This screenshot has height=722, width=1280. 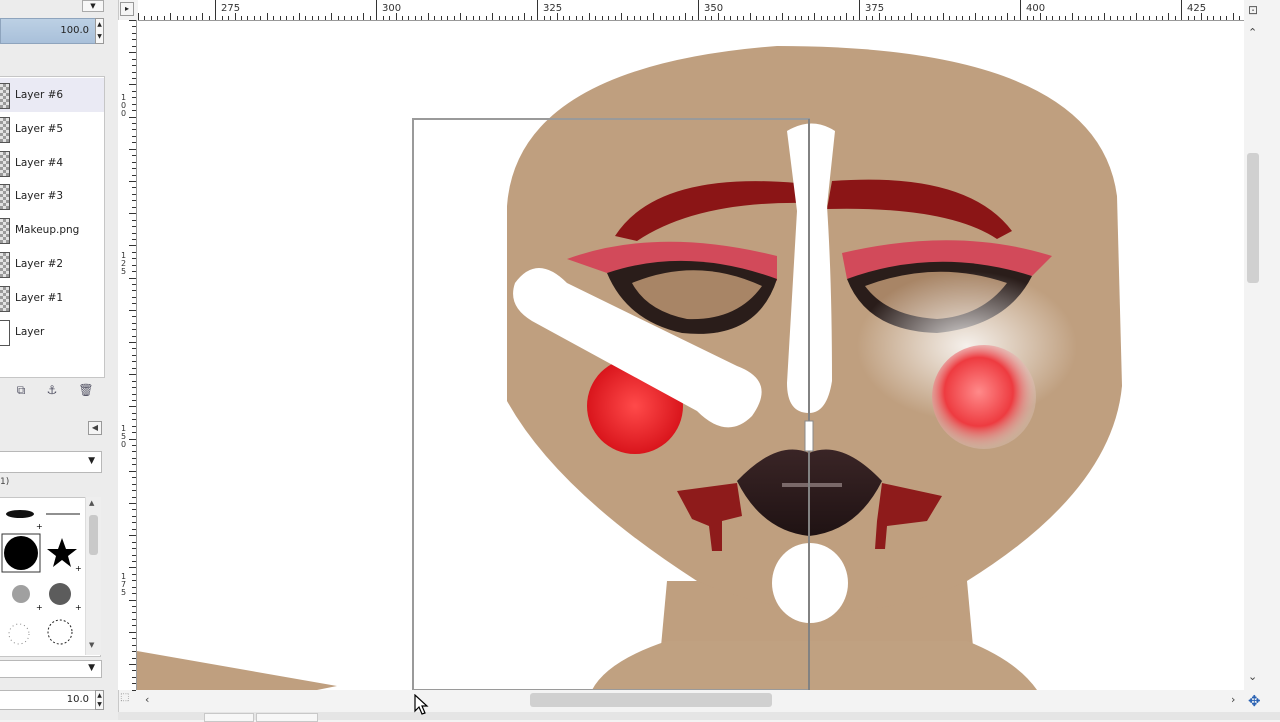 I want to click on brush-ellipse, so click(x=20, y=514).